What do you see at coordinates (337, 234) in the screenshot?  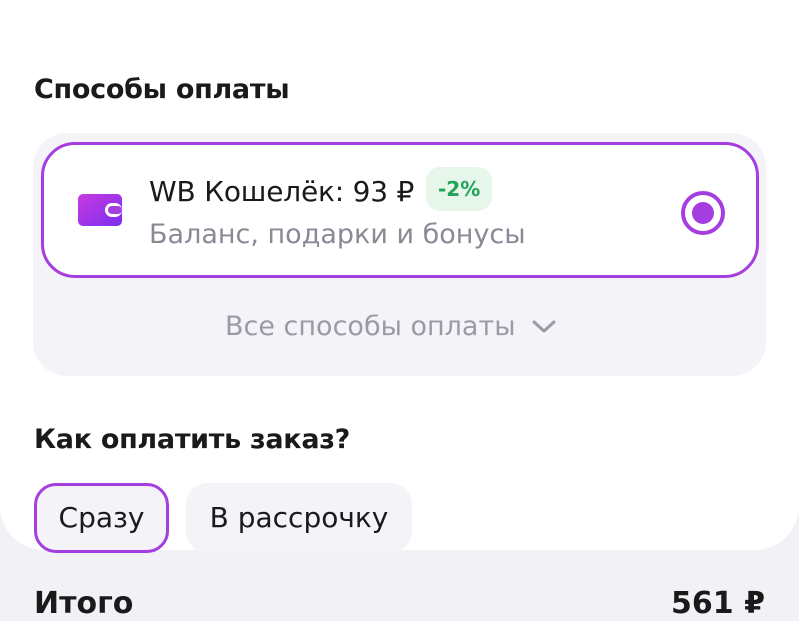 I see `payment-method-description: Баланс, подарки и бонусы` at bounding box center [337, 234].